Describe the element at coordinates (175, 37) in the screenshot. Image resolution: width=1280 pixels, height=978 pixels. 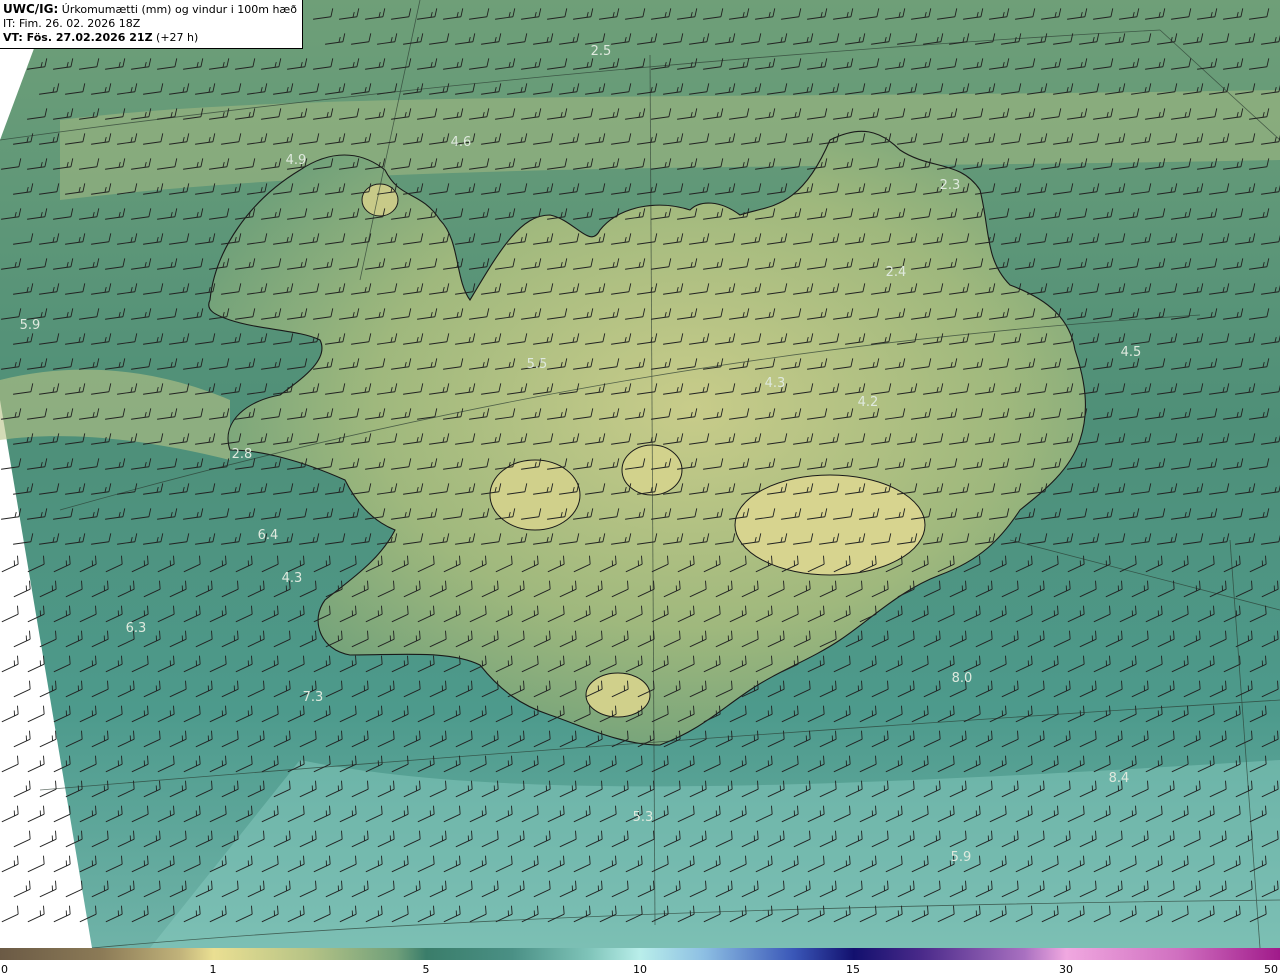
I see `lead-time: (+27 h)` at that location.